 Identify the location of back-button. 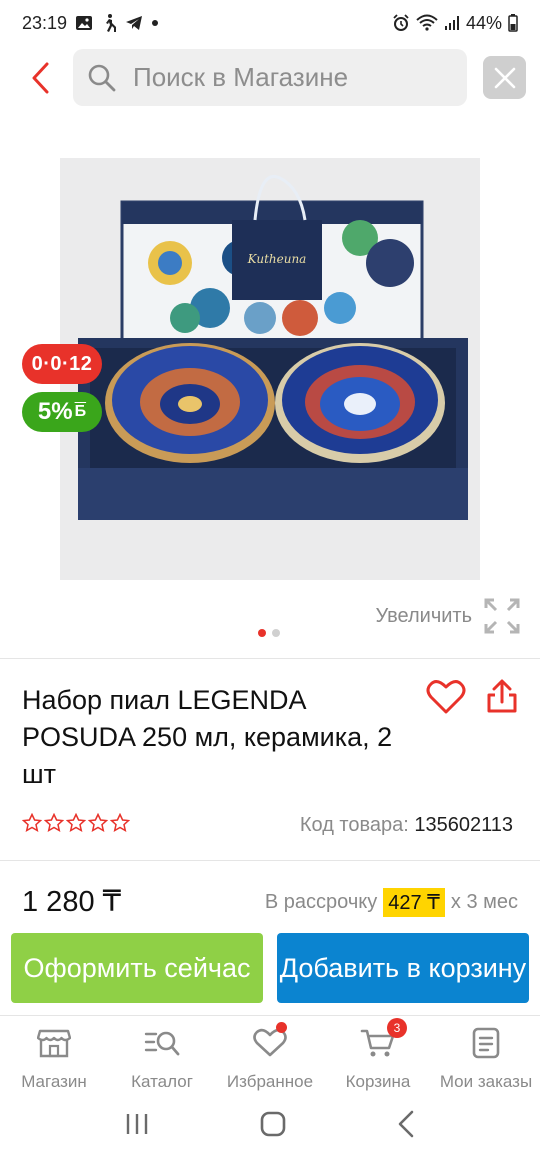
(40, 78).